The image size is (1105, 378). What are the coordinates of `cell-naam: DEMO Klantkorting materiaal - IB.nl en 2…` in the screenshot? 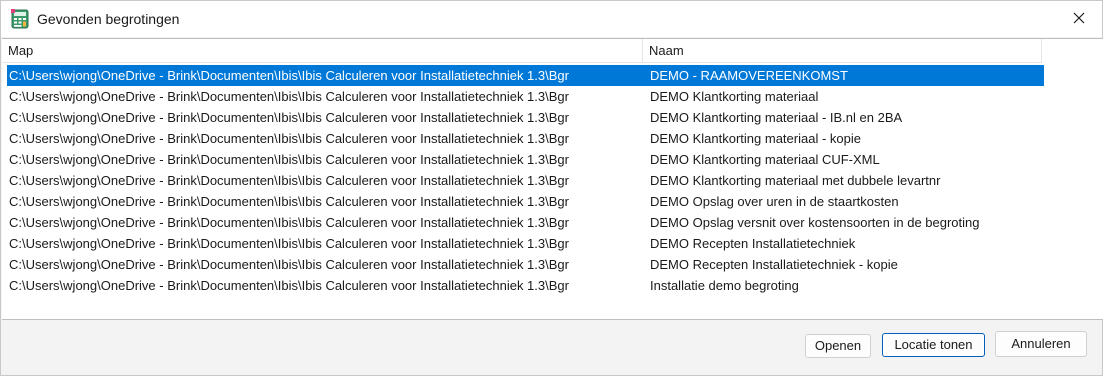 It's located at (776, 117).